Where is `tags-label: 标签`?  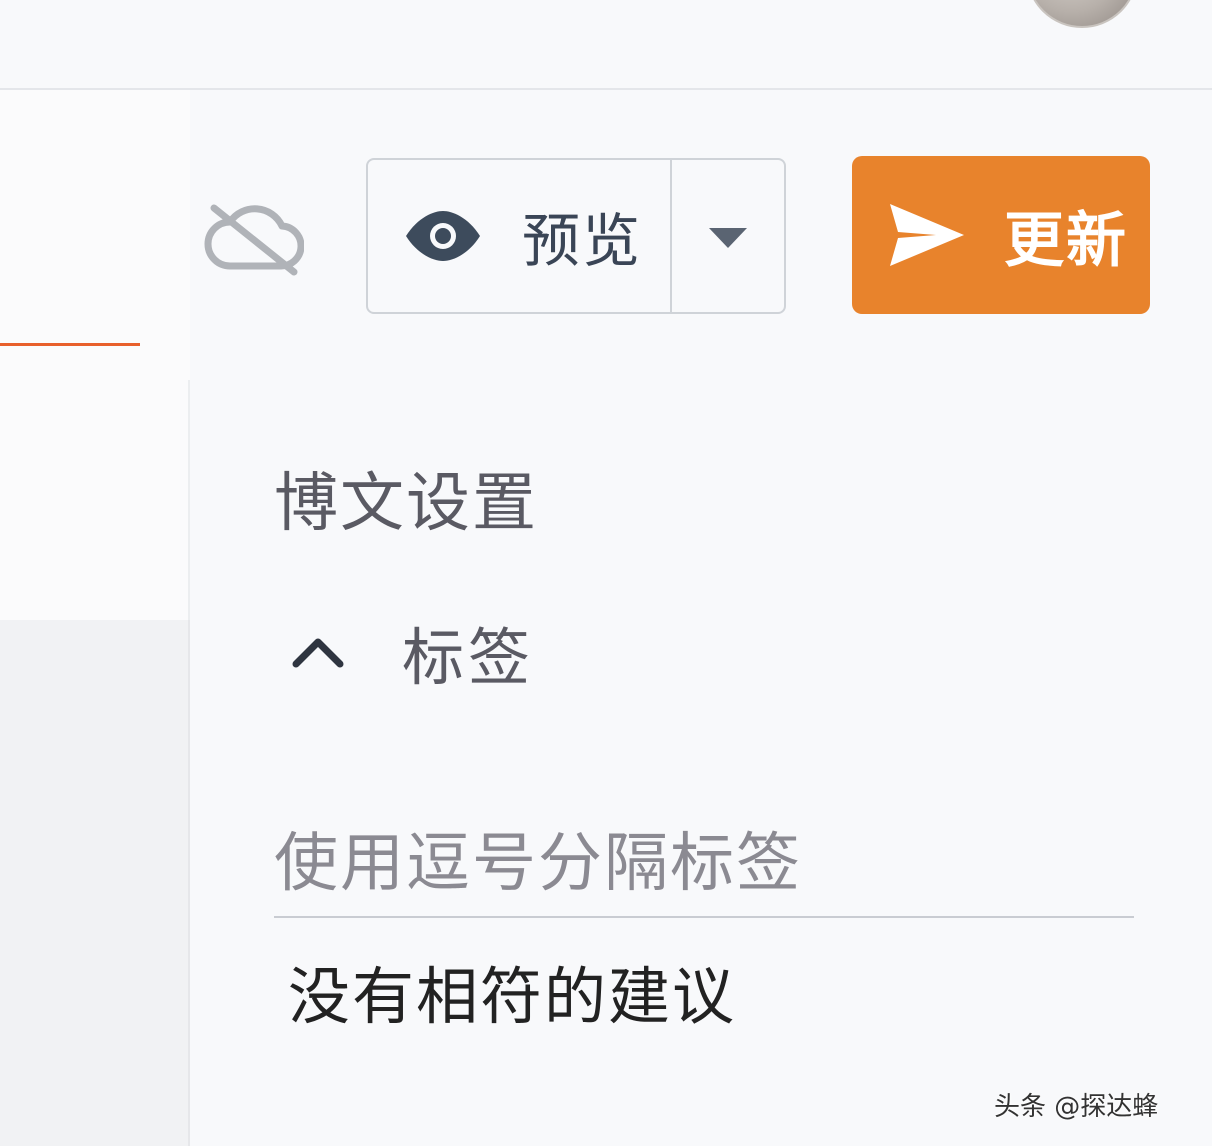
tags-label: 标签 is located at coordinates (468, 657).